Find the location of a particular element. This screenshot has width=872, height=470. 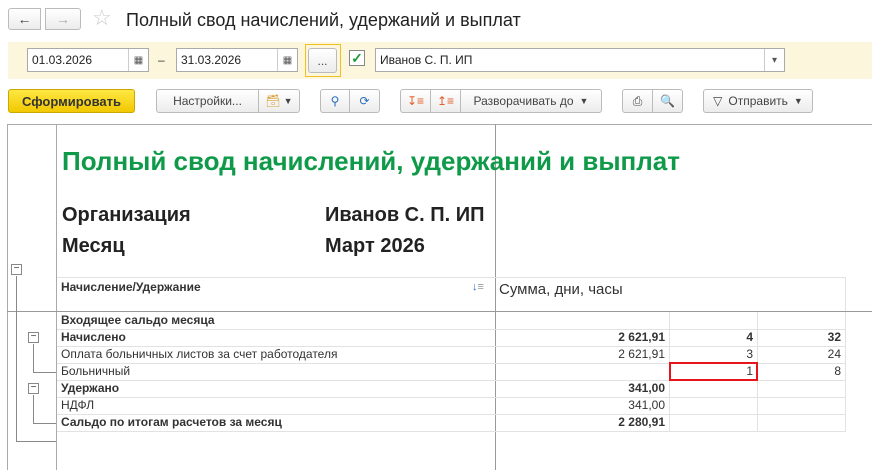

printer-icon: ⎙ is located at coordinates (637, 100).